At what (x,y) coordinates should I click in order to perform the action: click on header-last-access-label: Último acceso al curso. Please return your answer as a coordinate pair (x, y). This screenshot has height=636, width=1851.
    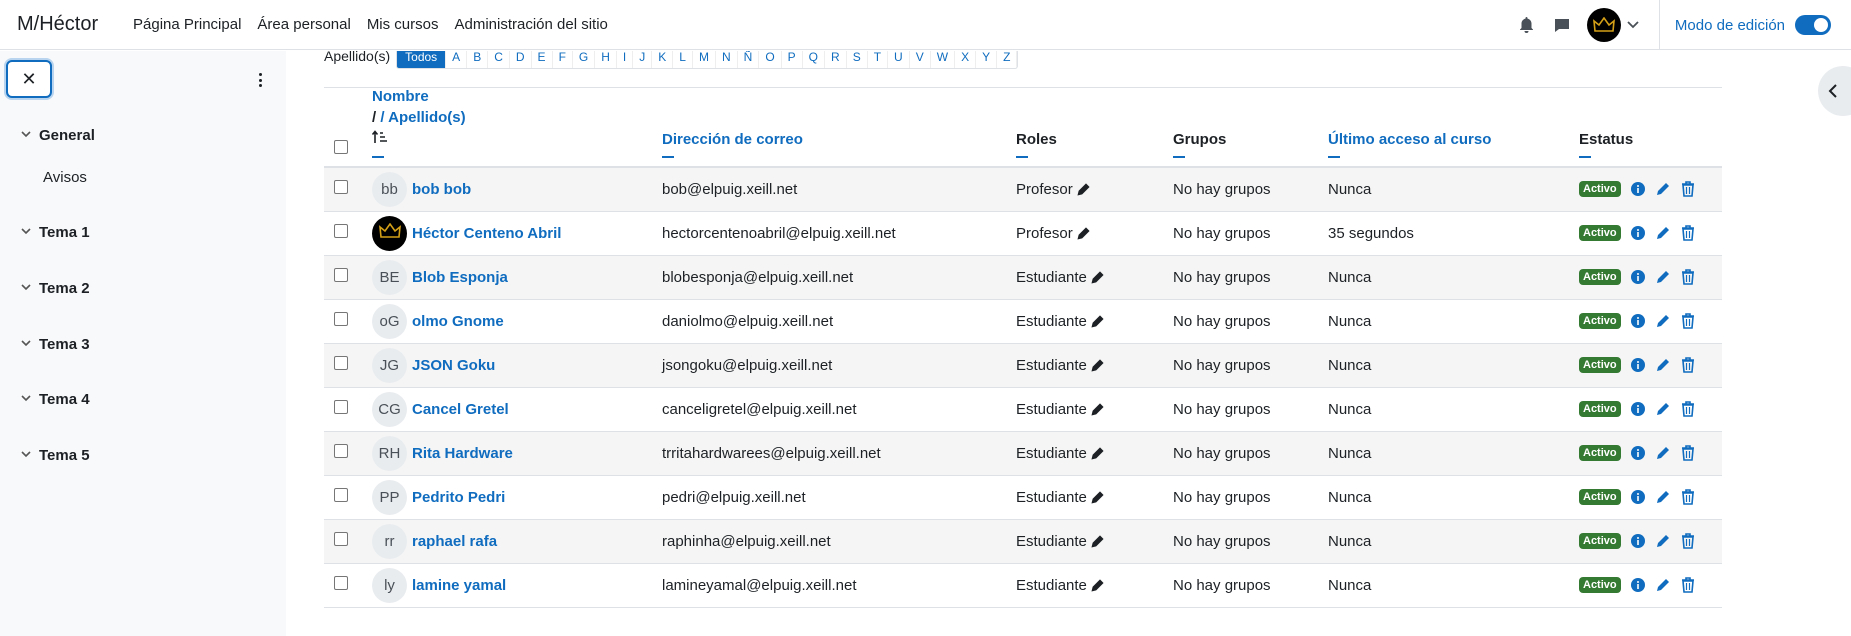
    Looking at the image, I should click on (1453, 139).